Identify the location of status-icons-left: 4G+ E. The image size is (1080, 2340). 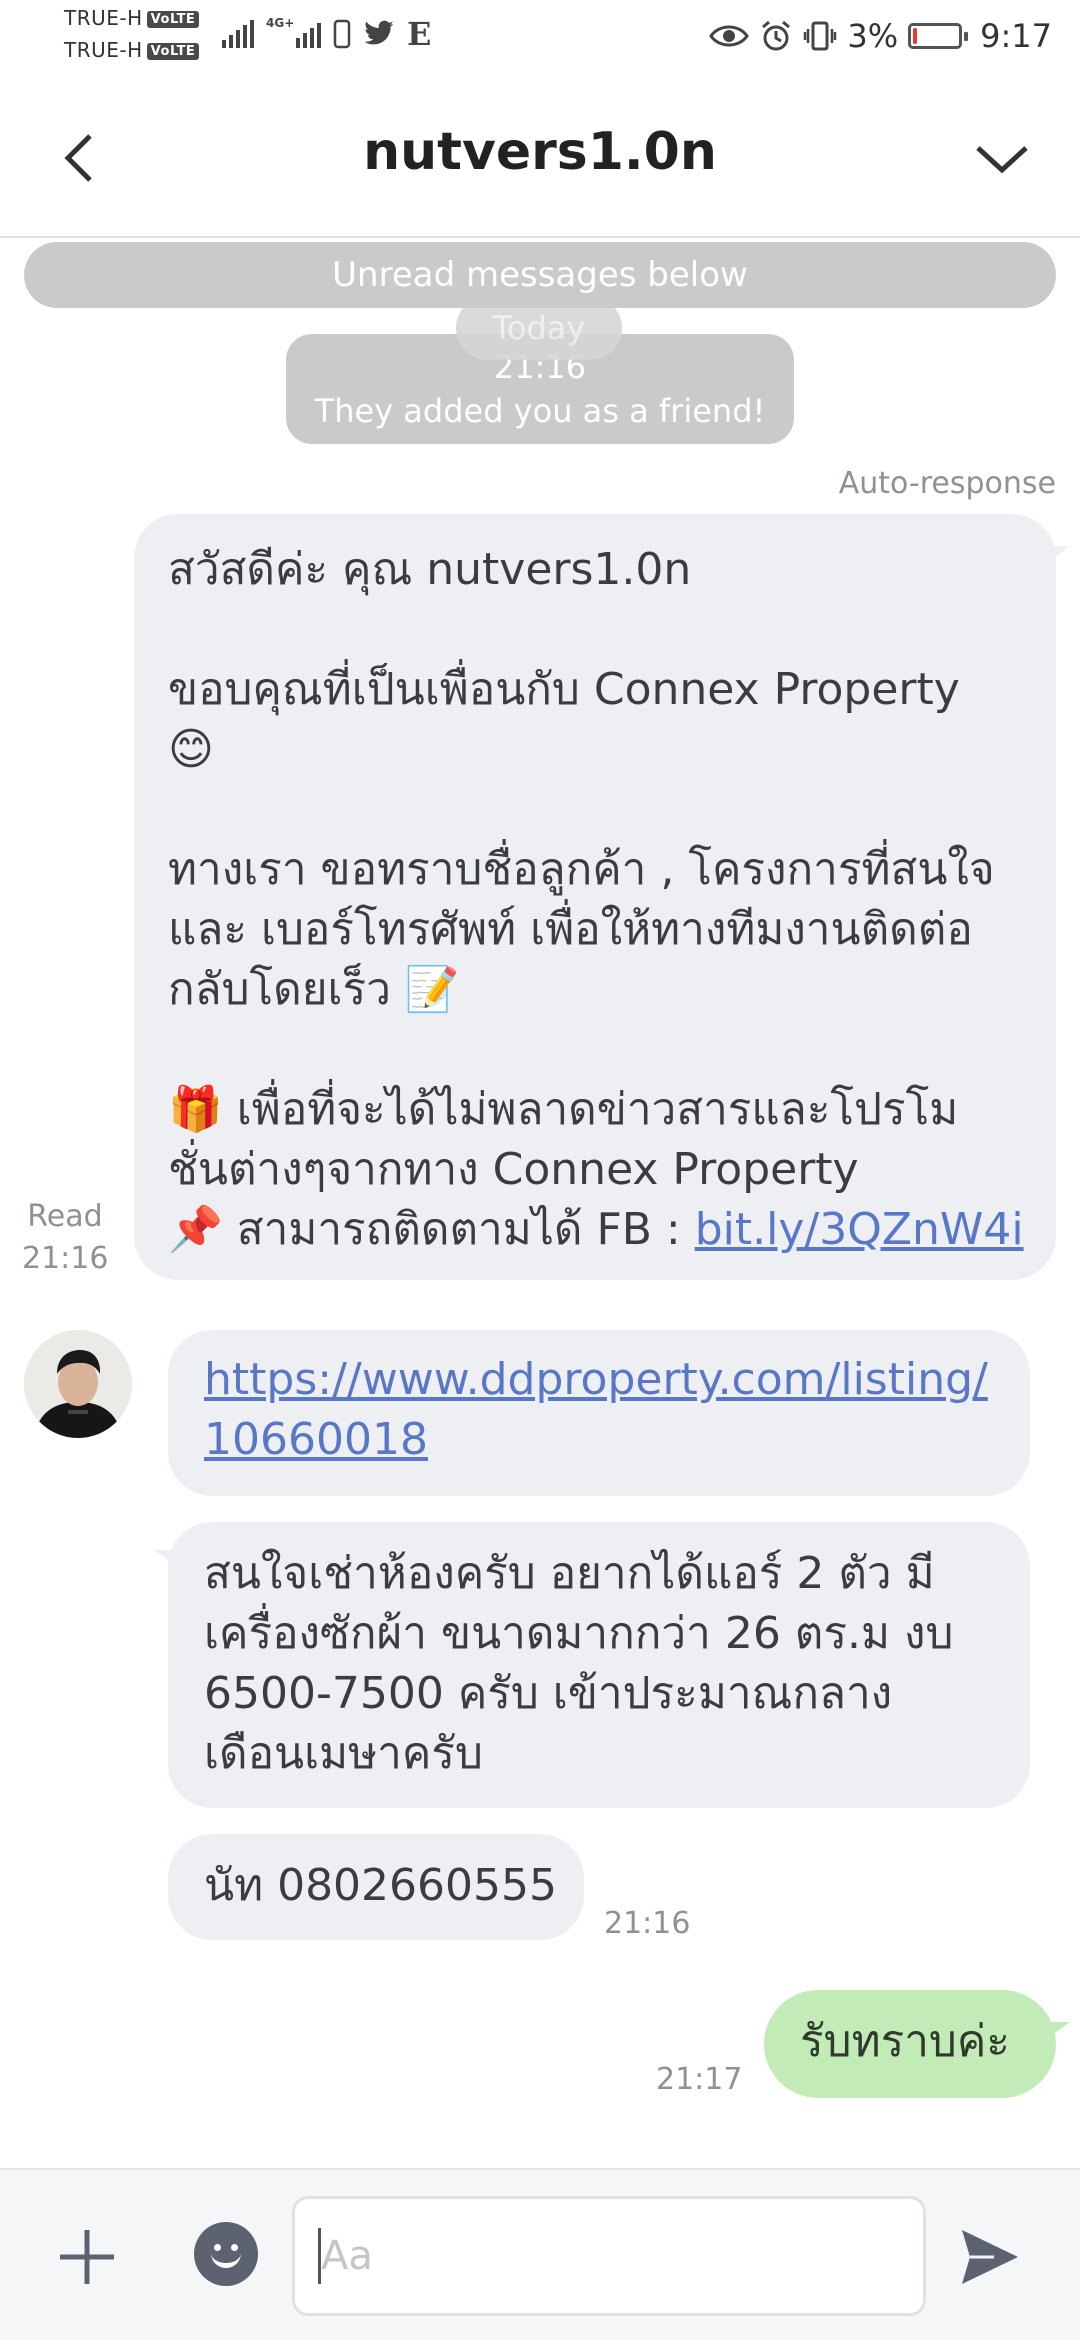
(326, 34).